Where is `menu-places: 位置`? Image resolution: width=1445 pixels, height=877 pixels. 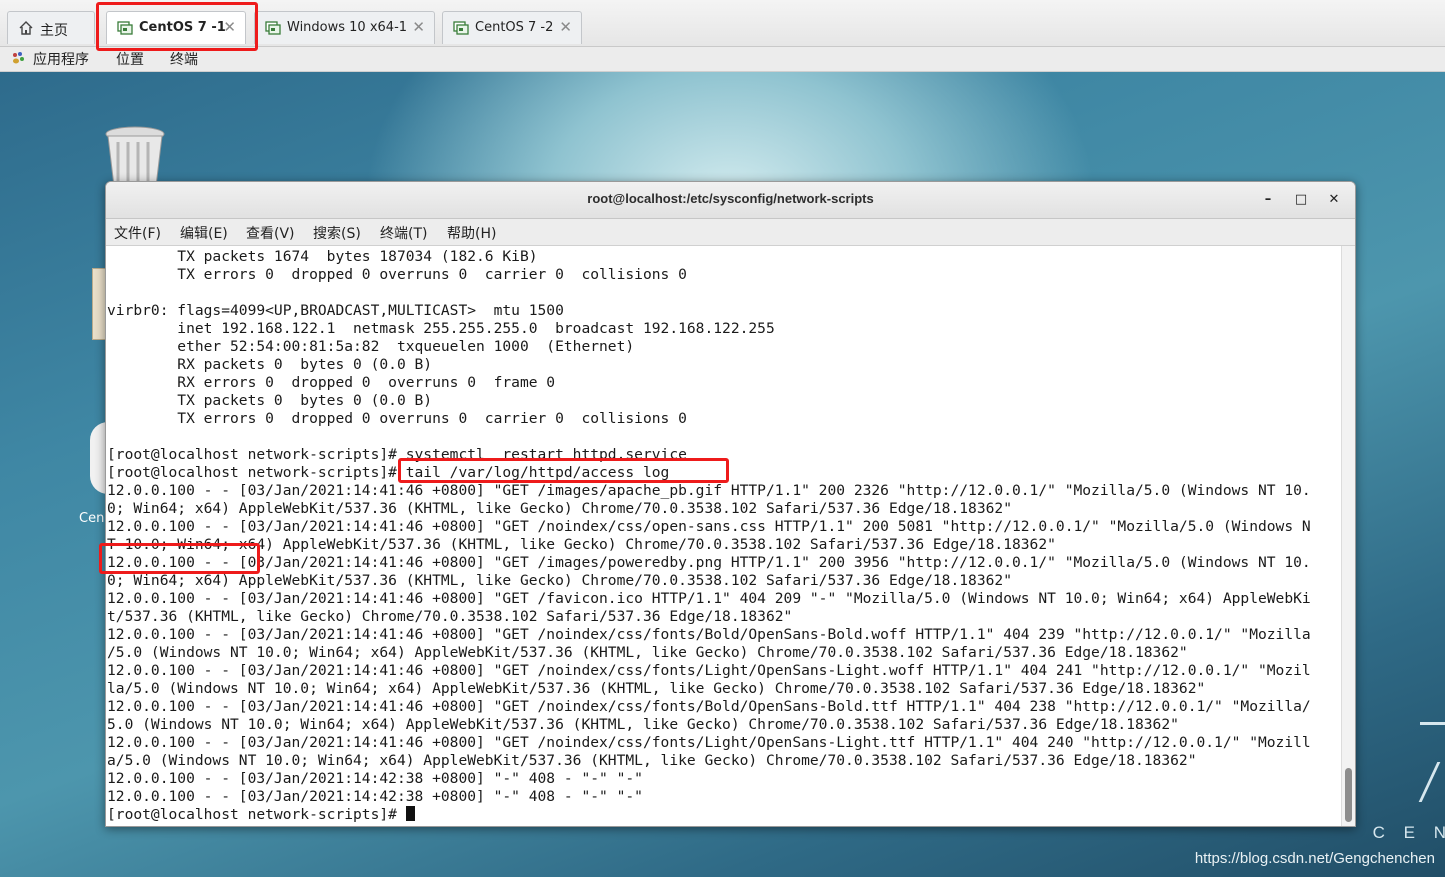 menu-places: 位置 is located at coordinates (130, 59).